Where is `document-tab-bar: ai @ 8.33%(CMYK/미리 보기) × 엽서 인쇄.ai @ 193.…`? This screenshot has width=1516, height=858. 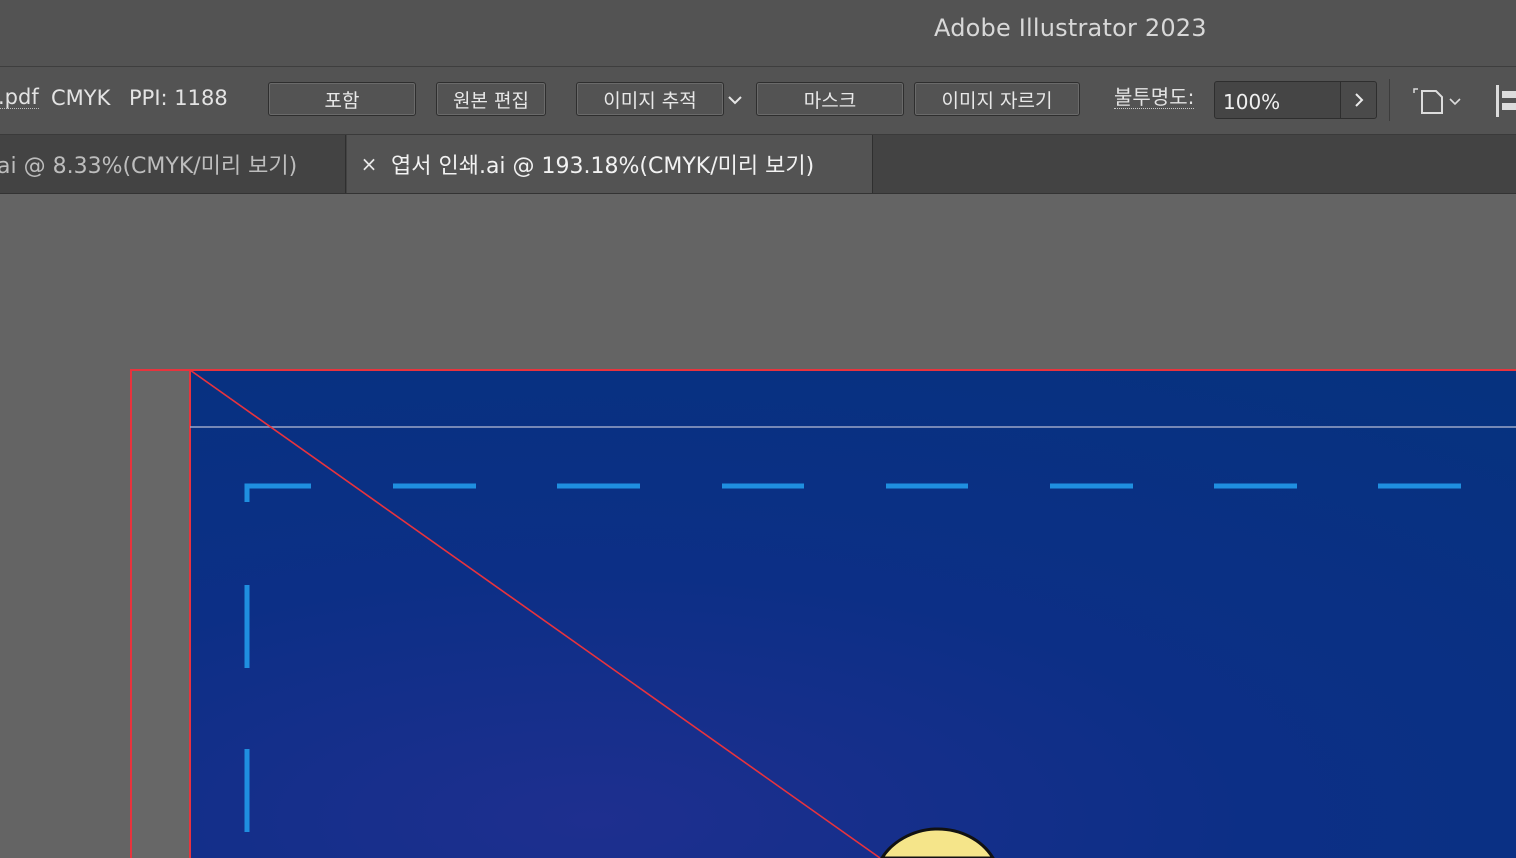 document-tab-bar: ai @ 8.33%(CMYK/미리 보기) × 엽서 인쇄.ai @ 193.… is located at coordinates (758, 164).